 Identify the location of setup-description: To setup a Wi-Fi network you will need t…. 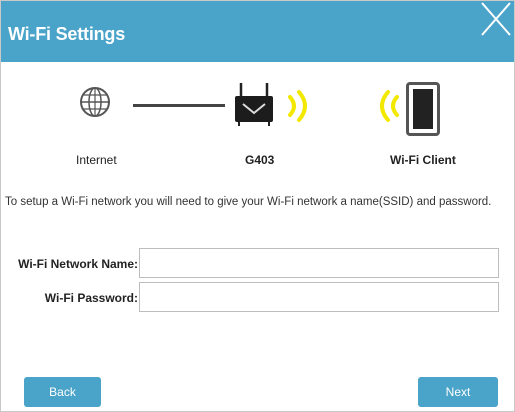
(248, 202).